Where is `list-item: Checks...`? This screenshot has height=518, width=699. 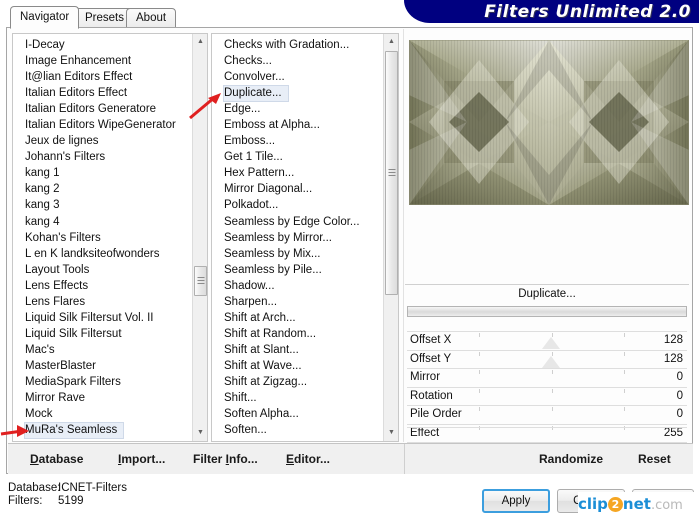 list-item: Checks... is located at coordinates (297, 61).